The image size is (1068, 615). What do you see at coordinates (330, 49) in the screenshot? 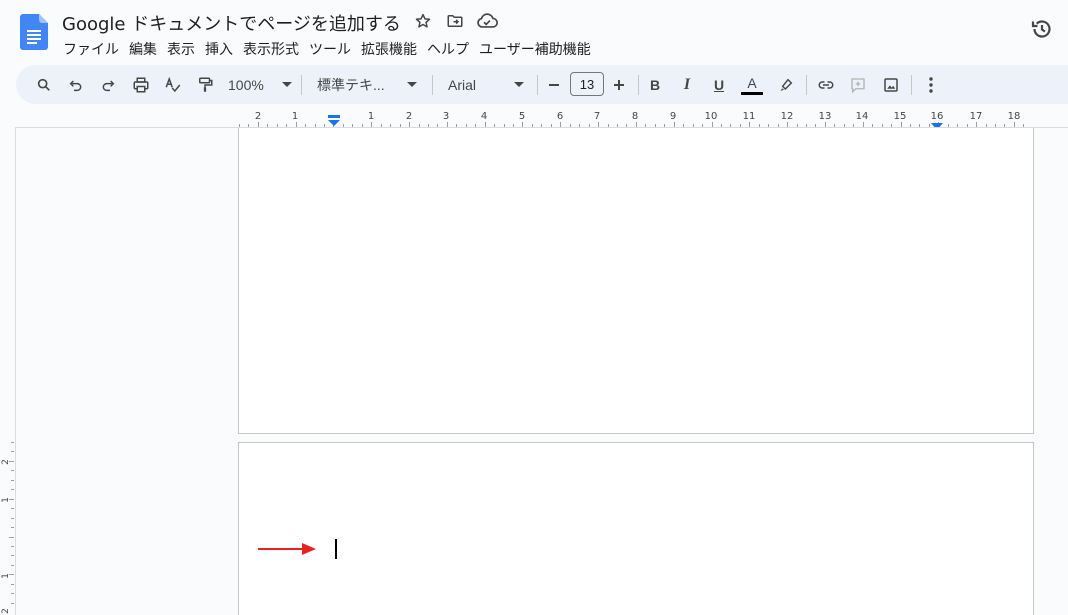
I see `menu-tools: ツール` at bounding box center [330, 49].